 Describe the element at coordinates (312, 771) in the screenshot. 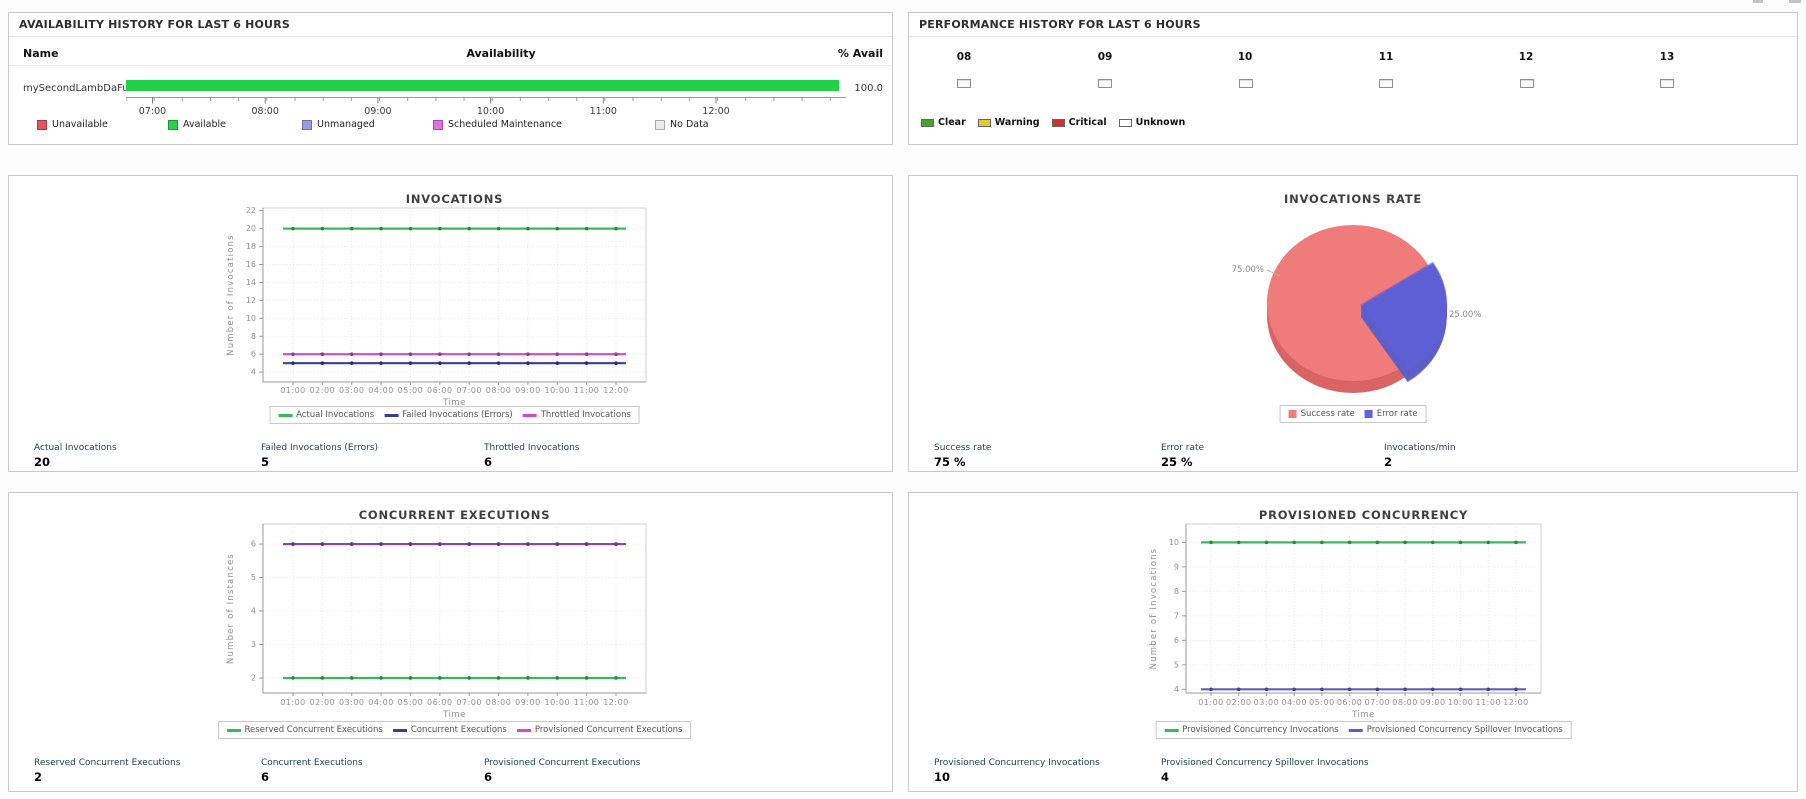

I see `stat-concurrent-executions: Concurrent Executions 6` at that location.